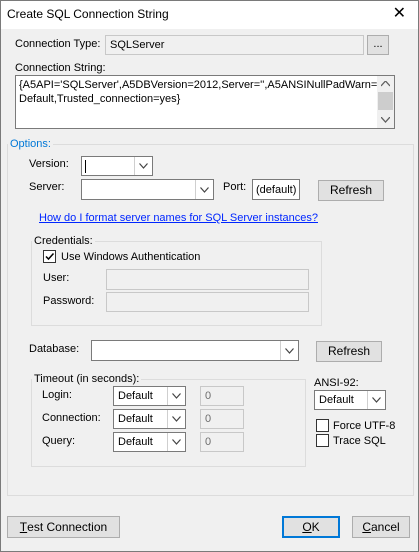 Image resolution: width=419 pixels, height=552 pixels. What do you see at coordinates (349, 351) in the screenshot?
I see `database-refresh-button: Refresh` at bounding box center [349, 351].